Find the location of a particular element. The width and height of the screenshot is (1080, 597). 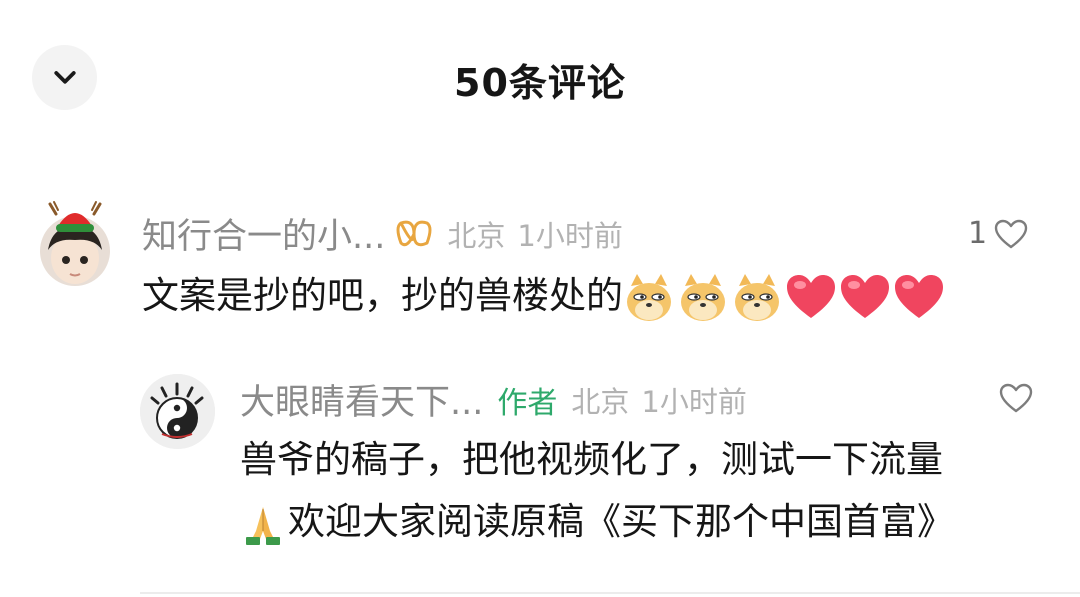

like-count: 1 is located at coordinates (978, 233).